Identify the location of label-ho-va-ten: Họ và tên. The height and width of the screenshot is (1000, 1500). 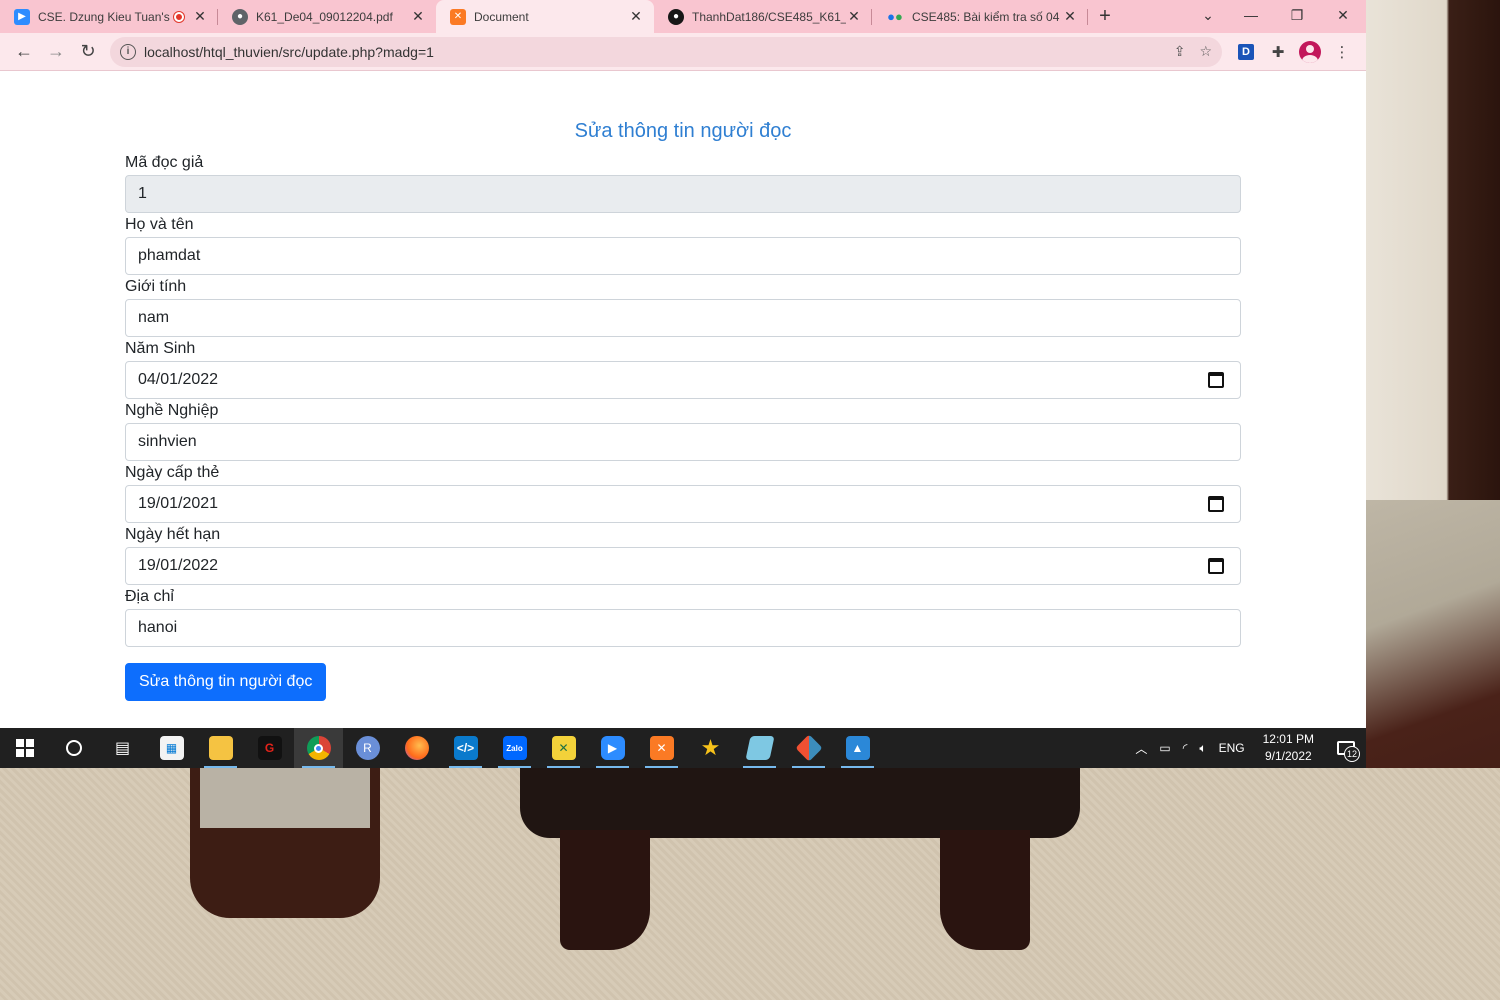
(159, 224).